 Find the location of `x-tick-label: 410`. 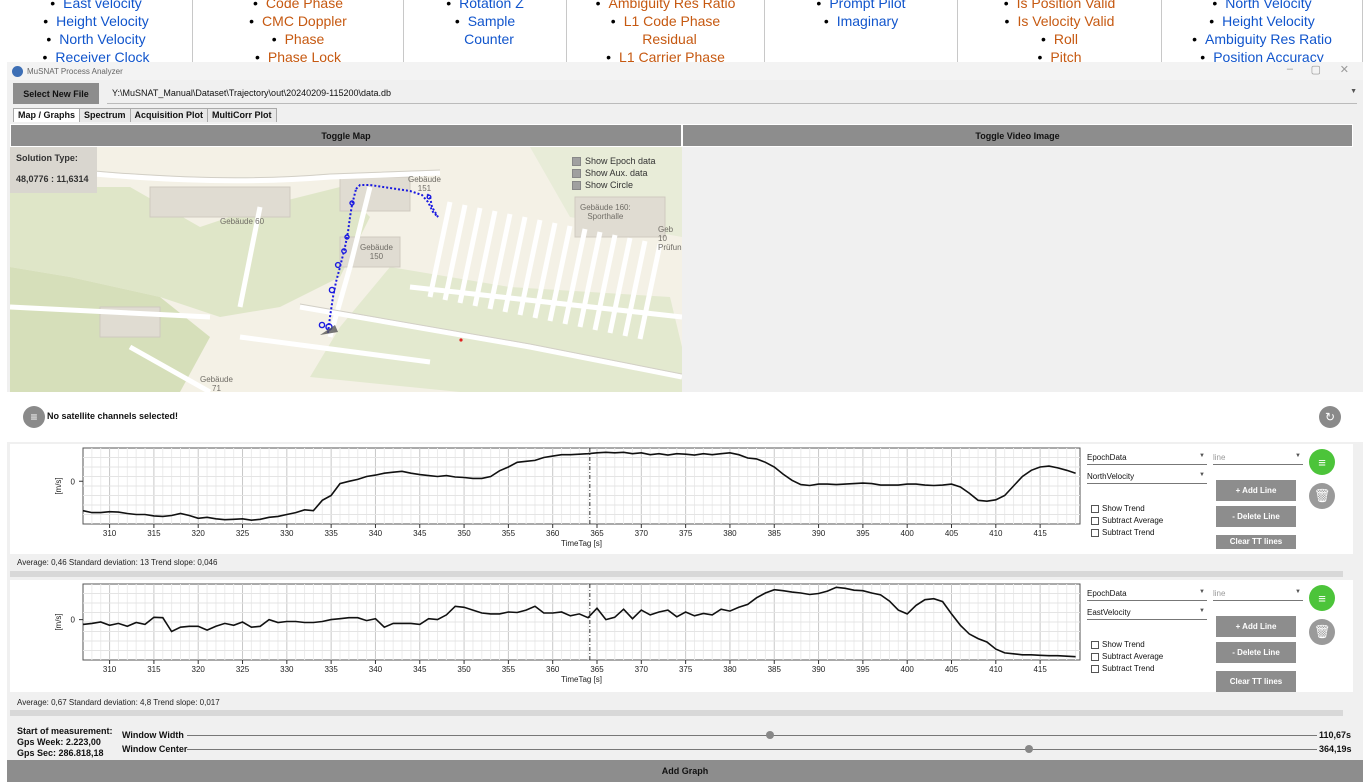

x-tick-label: 410 is located at coordinates (996, 669).